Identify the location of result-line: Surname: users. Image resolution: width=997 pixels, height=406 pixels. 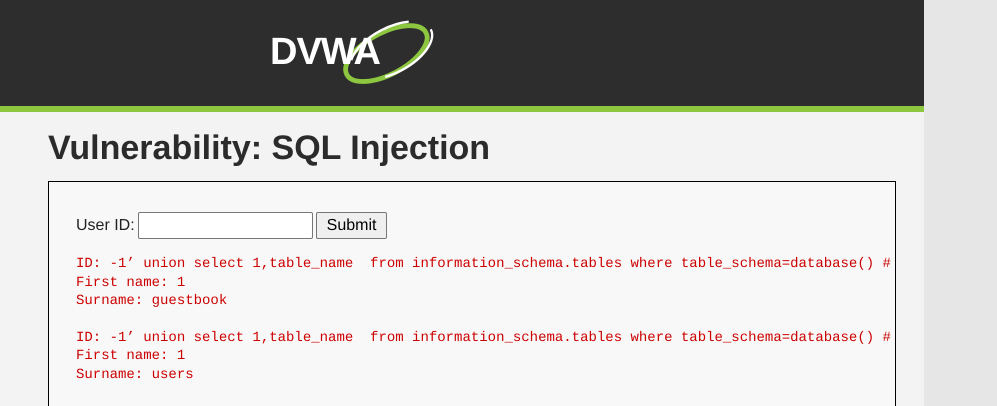
(135, 375).